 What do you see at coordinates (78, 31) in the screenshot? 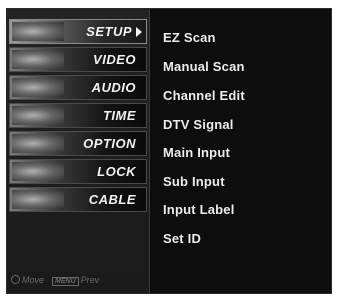
I see `menu-item-setup: SETUP` at bounding box center [78, 31].